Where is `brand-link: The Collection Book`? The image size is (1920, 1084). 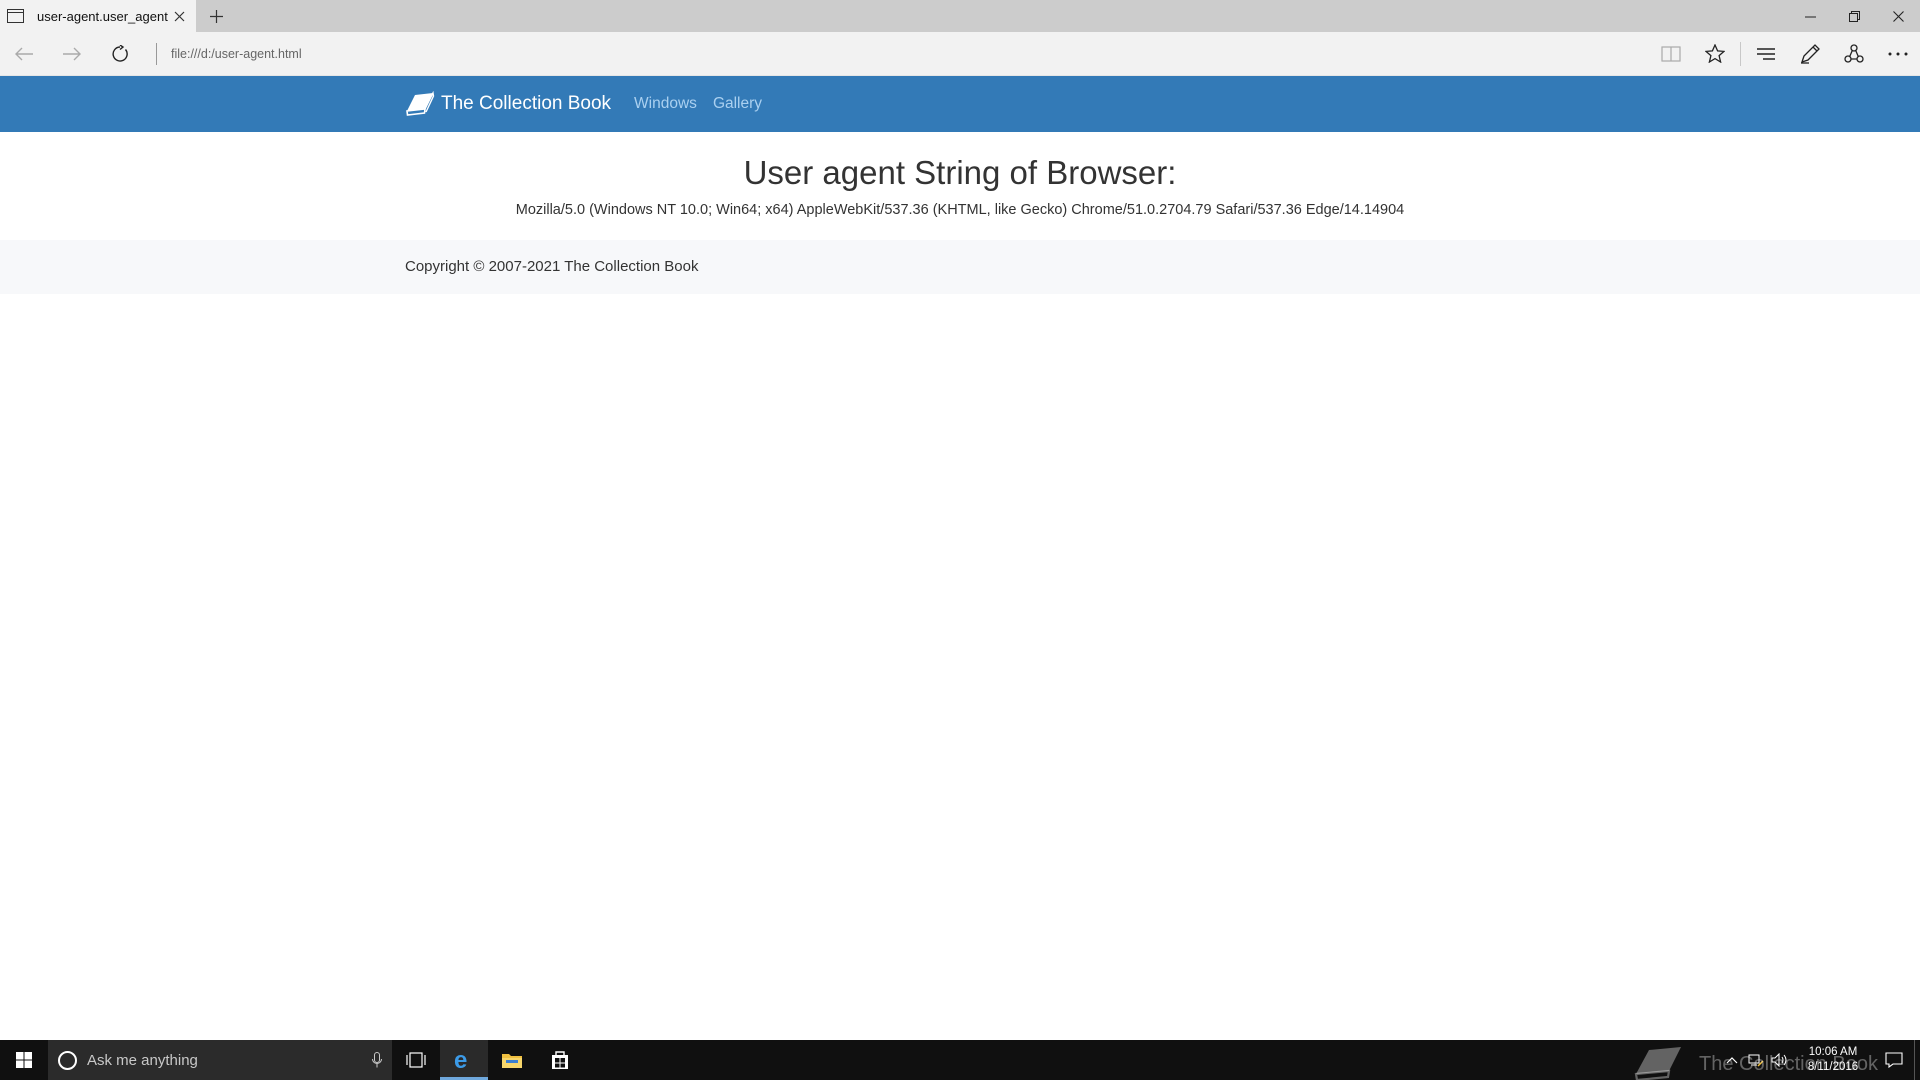
brand-link: The Collection Book is located at coordinates (508, 104).